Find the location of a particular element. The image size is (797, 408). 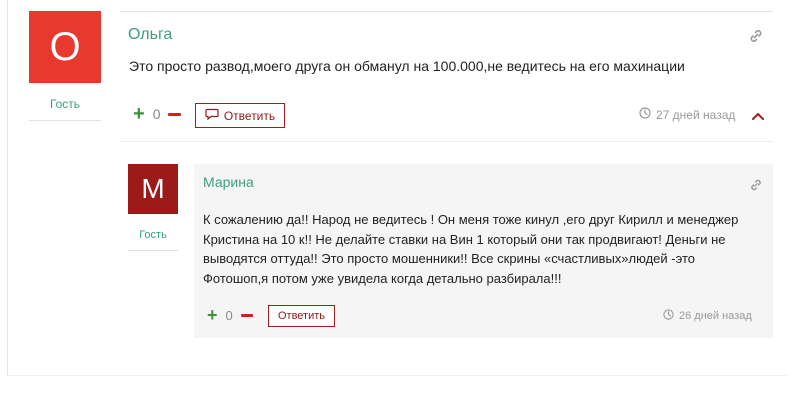

time-label: 26 дней назад is located at coordinates (715, 316).